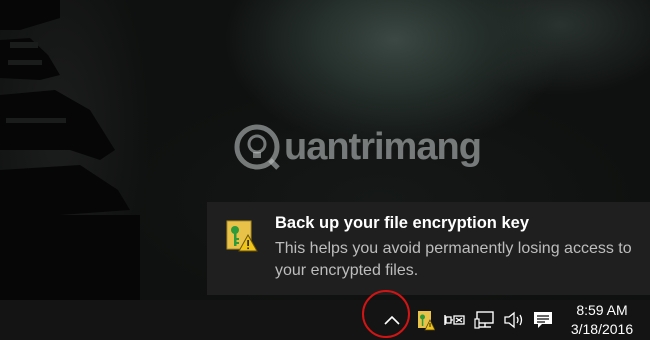 The height and width of the screenshot is (340, 650). I want to click on tray-encryption-key-button, so click(425, 320).